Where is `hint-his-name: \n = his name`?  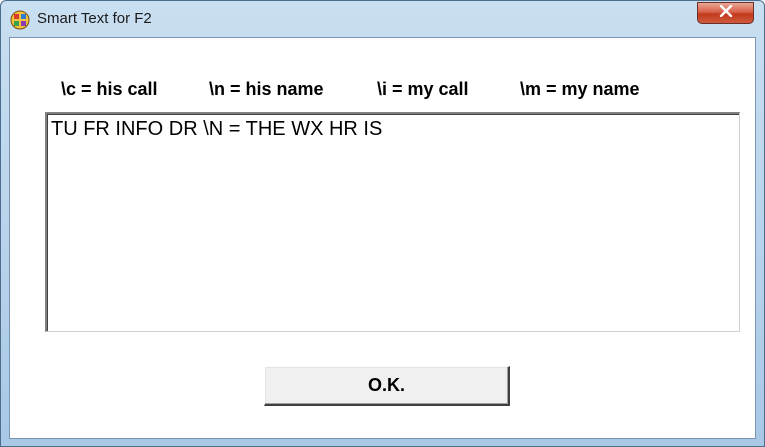 hint-his-name: \n = his name is located at coordinates (266, 89).